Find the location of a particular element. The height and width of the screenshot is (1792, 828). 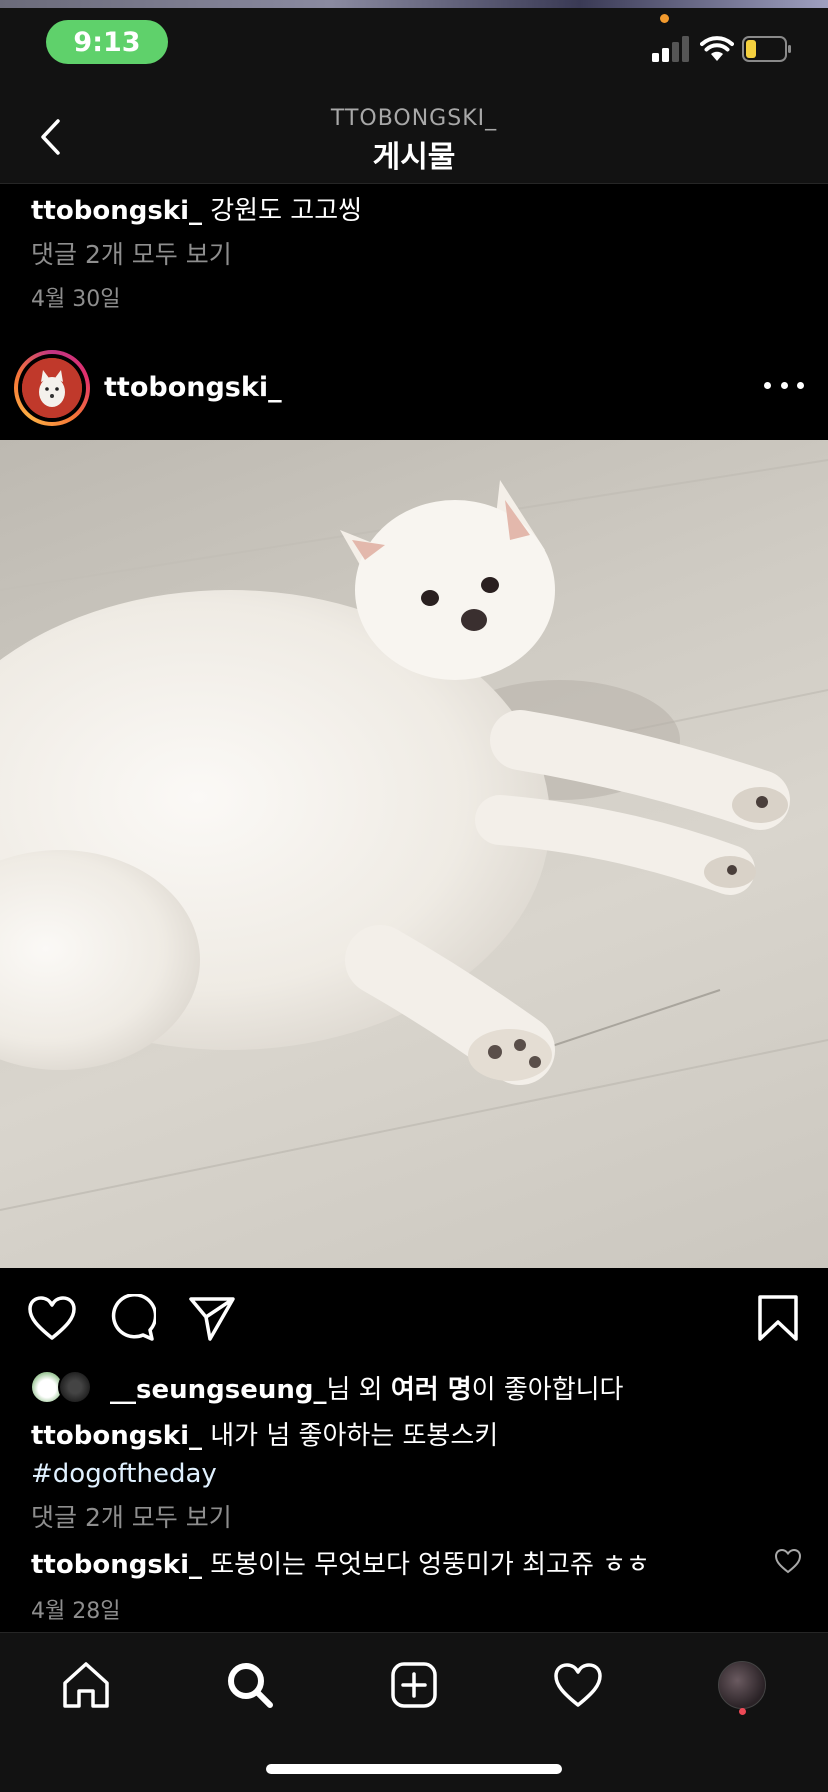

wifi-icon is located at coordinates (717, 48).